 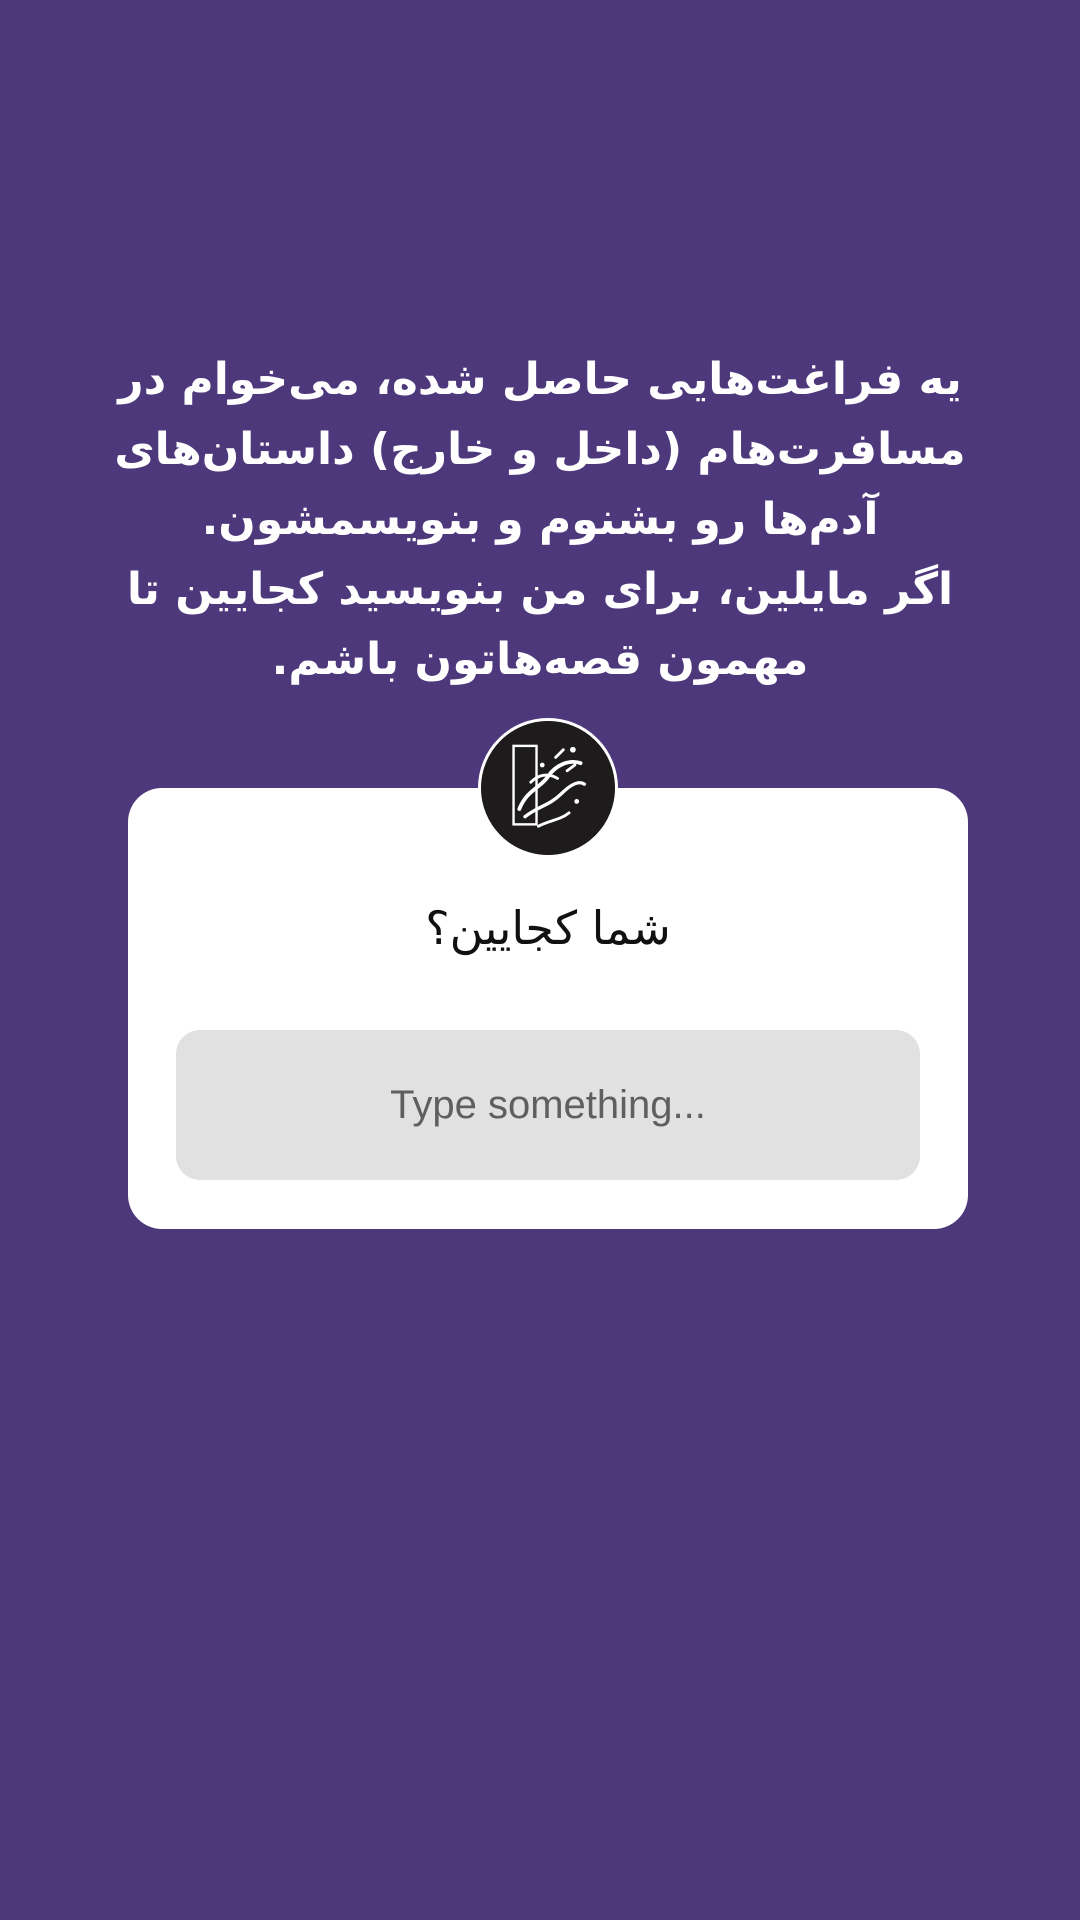 I want to click on caption-line: یه فراغت‌هایی حاصل شده، می‌خوام در, so click(x=540, y=379).